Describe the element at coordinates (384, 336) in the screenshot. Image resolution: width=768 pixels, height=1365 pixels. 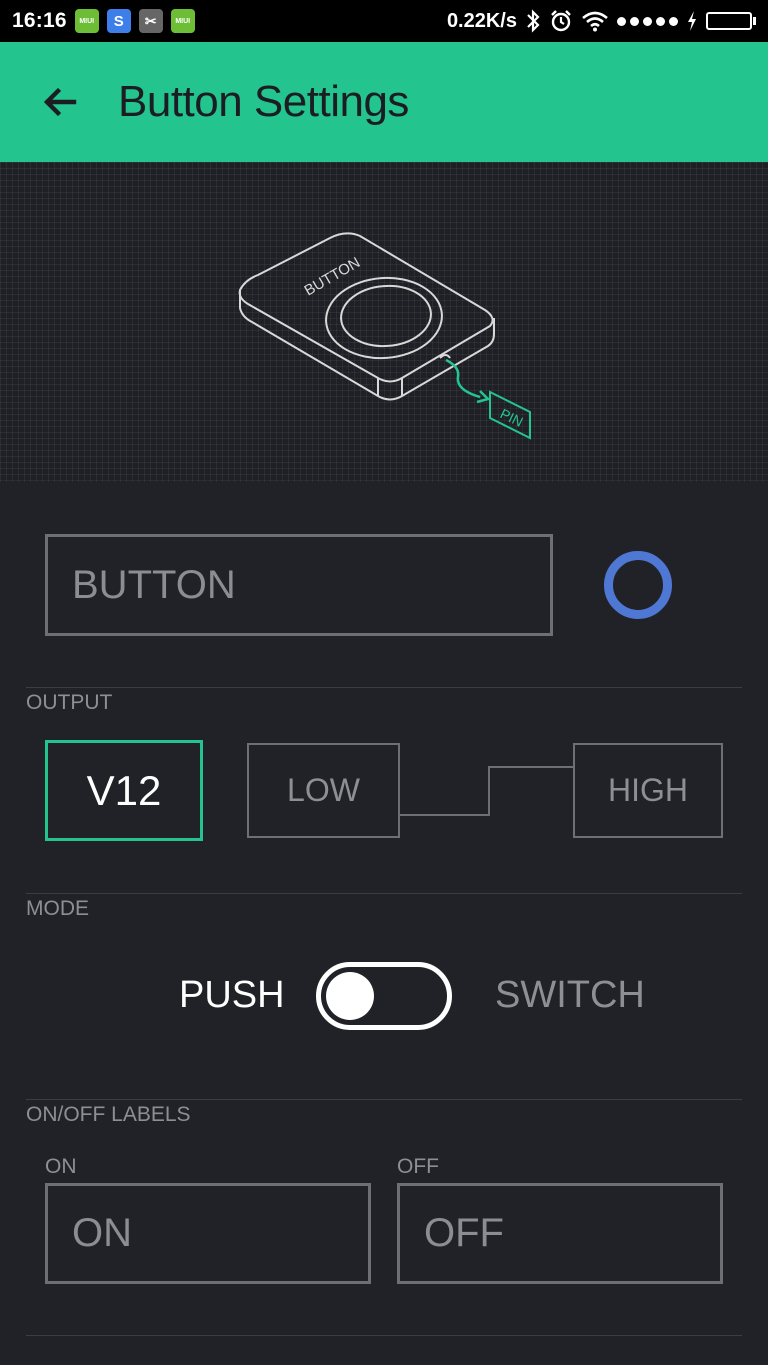
I see `button-illustration: BUTTON PIN` at that location.